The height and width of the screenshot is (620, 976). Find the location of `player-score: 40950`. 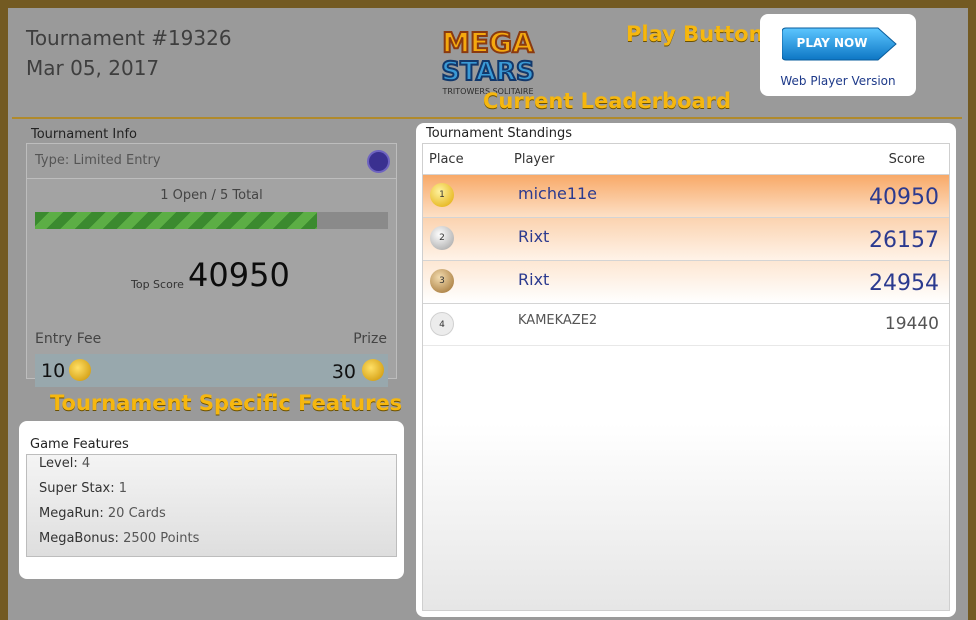

player-score: 40950 is located at coordinates (904, 197).